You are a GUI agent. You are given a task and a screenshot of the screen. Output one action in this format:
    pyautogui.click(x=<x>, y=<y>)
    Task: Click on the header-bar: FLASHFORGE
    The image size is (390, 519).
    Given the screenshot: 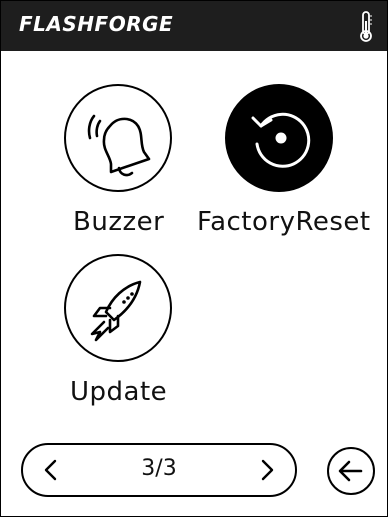 What is the action you would take?
    pyautogui.click(x=194, y=26)
    